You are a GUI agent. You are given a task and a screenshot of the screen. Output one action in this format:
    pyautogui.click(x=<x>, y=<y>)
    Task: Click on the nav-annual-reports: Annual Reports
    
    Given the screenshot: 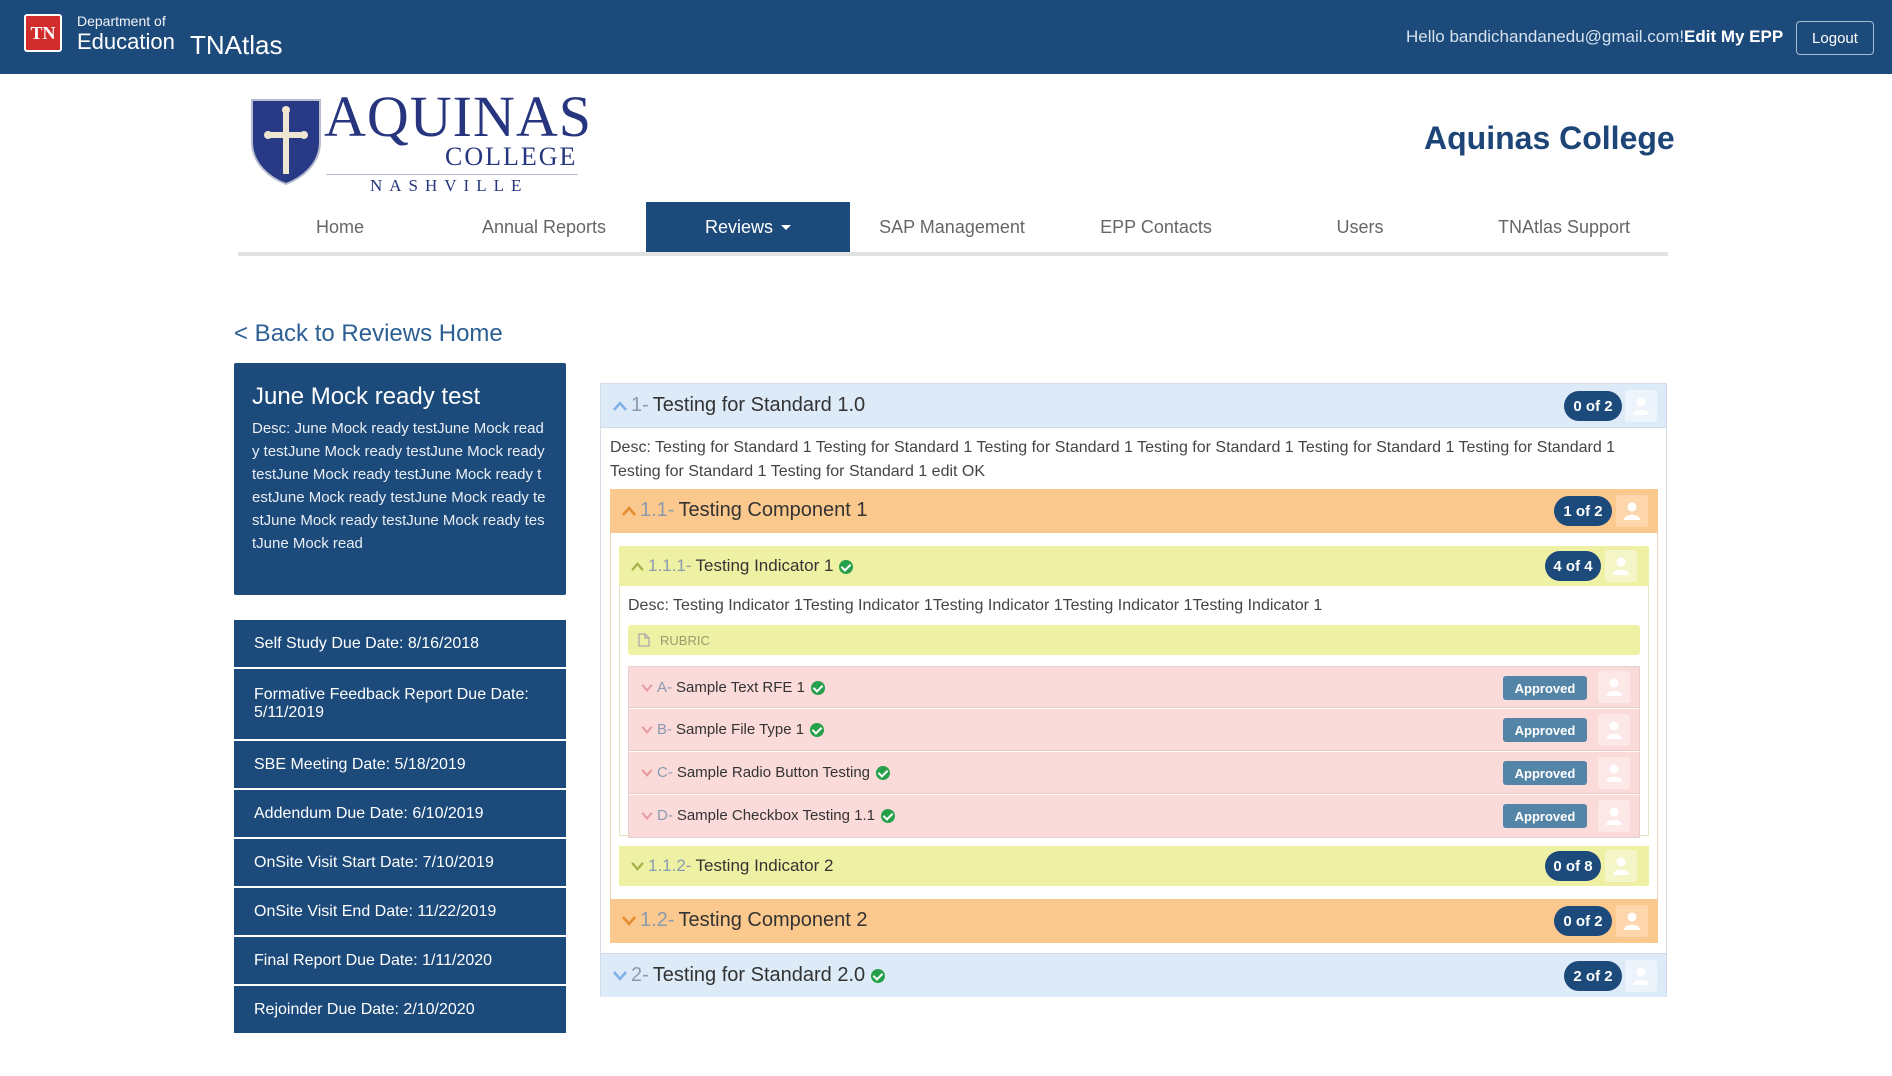 What is the action you would take?
    pyautogui.click(x=544, y=227)
    